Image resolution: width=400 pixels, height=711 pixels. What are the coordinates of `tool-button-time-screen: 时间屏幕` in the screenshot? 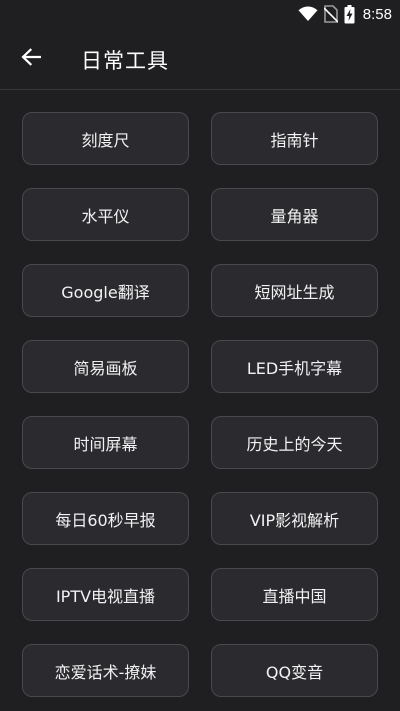 It's located at (105, 442).